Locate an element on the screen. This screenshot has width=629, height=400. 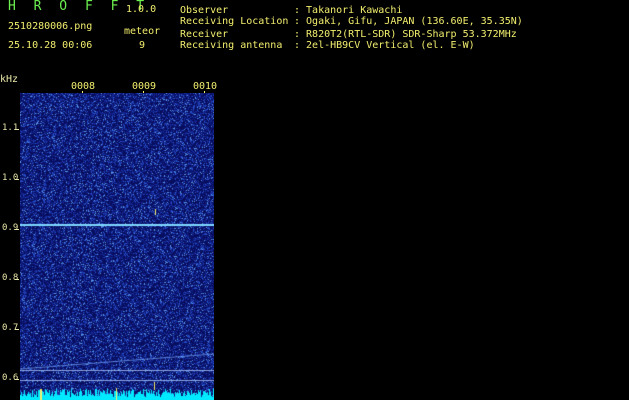
x-tick-label: 0009 is located at coordinates (144, 86).